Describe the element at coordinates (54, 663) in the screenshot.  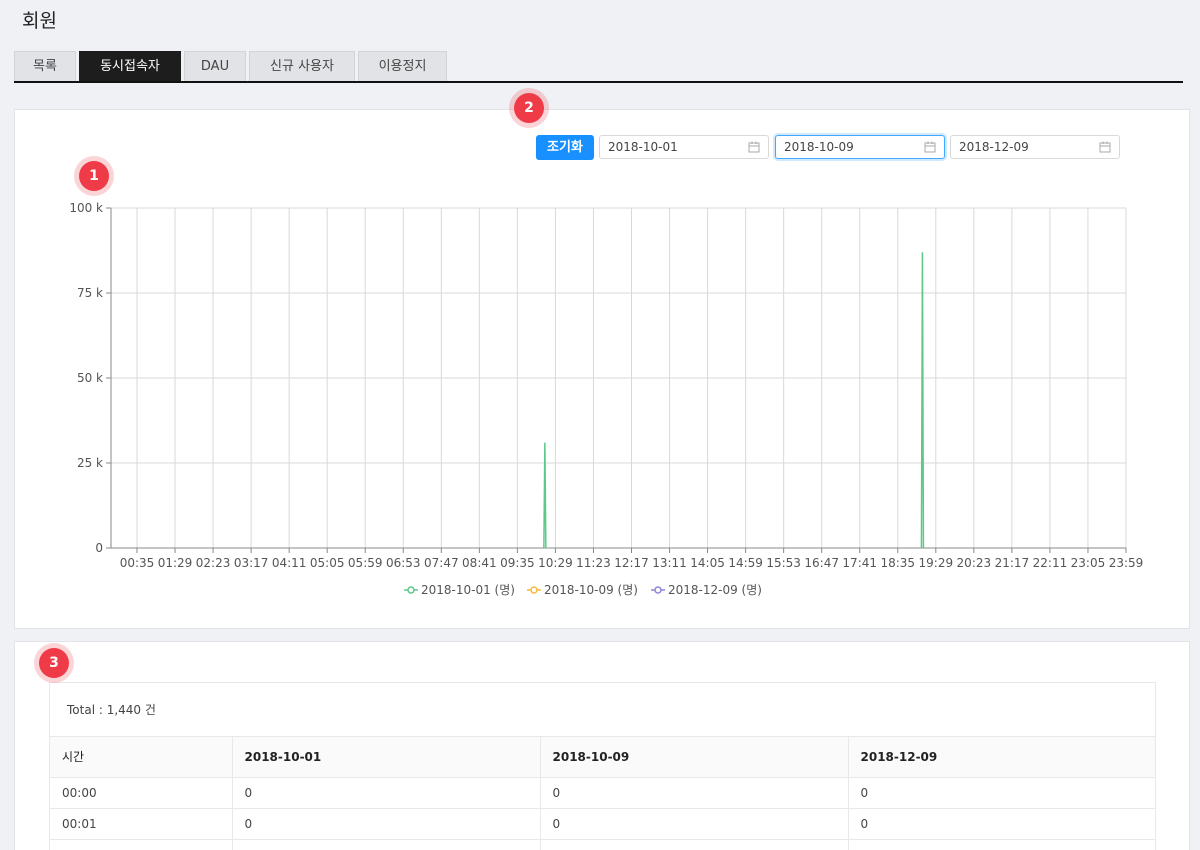
I see `annotation-marker-3: 3` at that location.